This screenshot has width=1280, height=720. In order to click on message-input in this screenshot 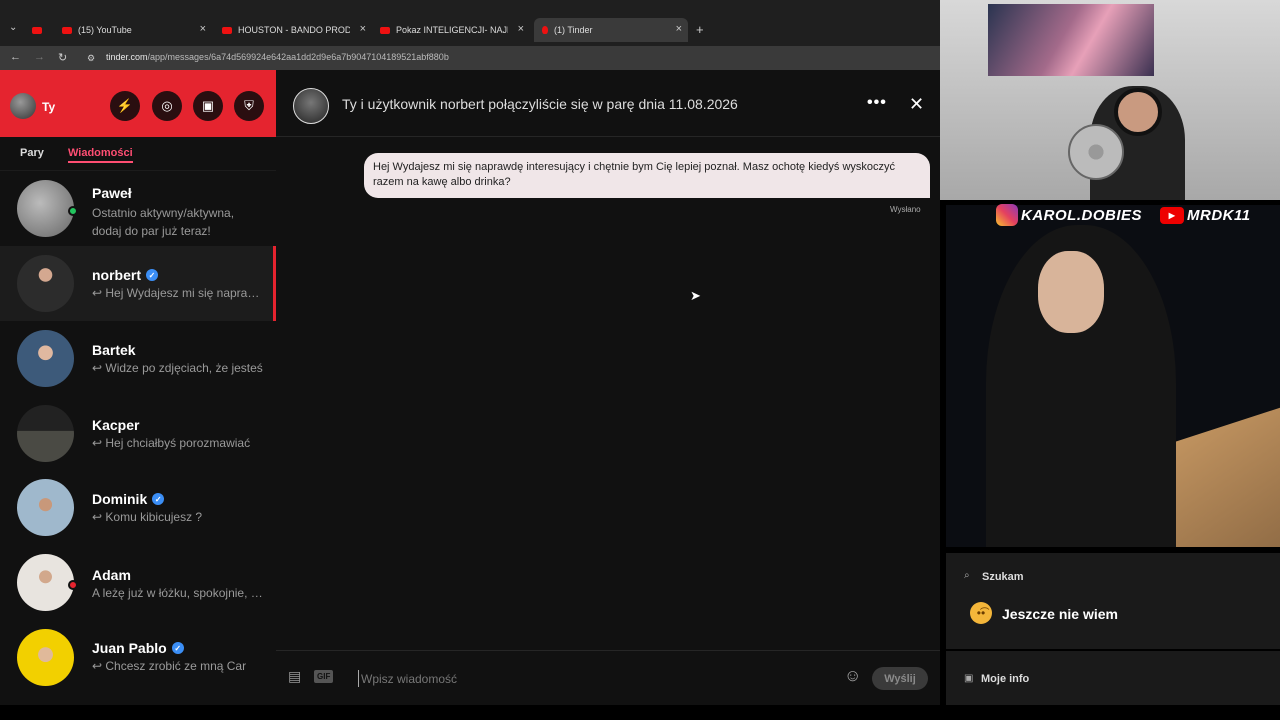, I will do `click(593, 678)`.